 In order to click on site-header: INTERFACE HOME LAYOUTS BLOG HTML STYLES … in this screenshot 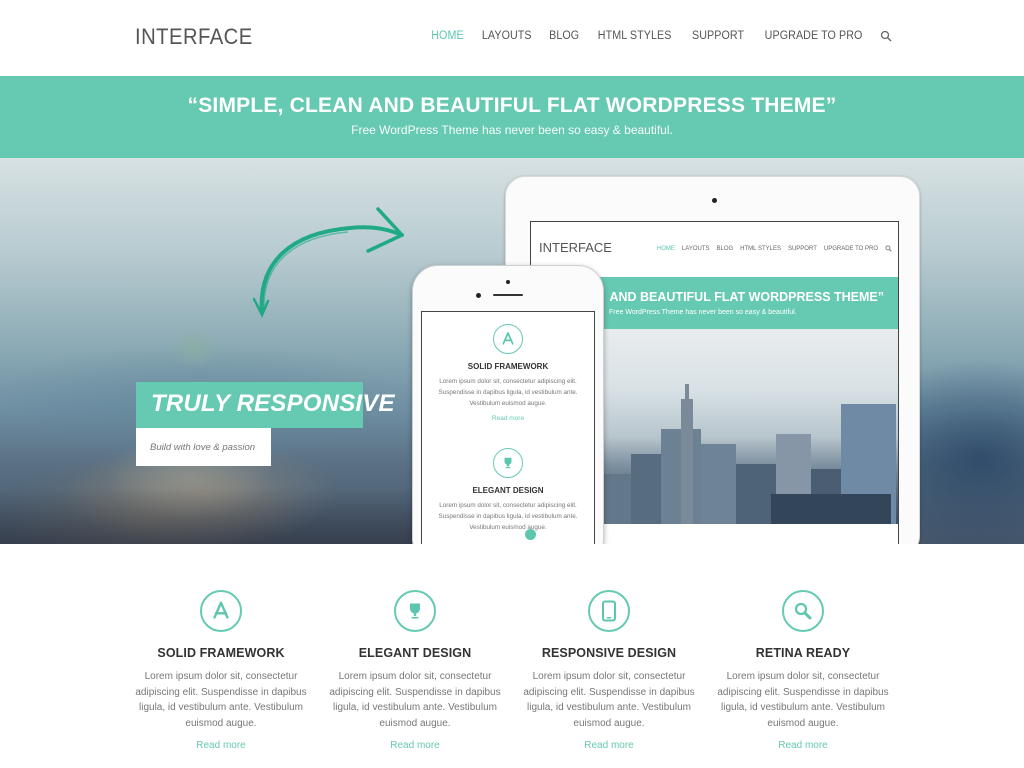, I will do `click(512, 38)`.